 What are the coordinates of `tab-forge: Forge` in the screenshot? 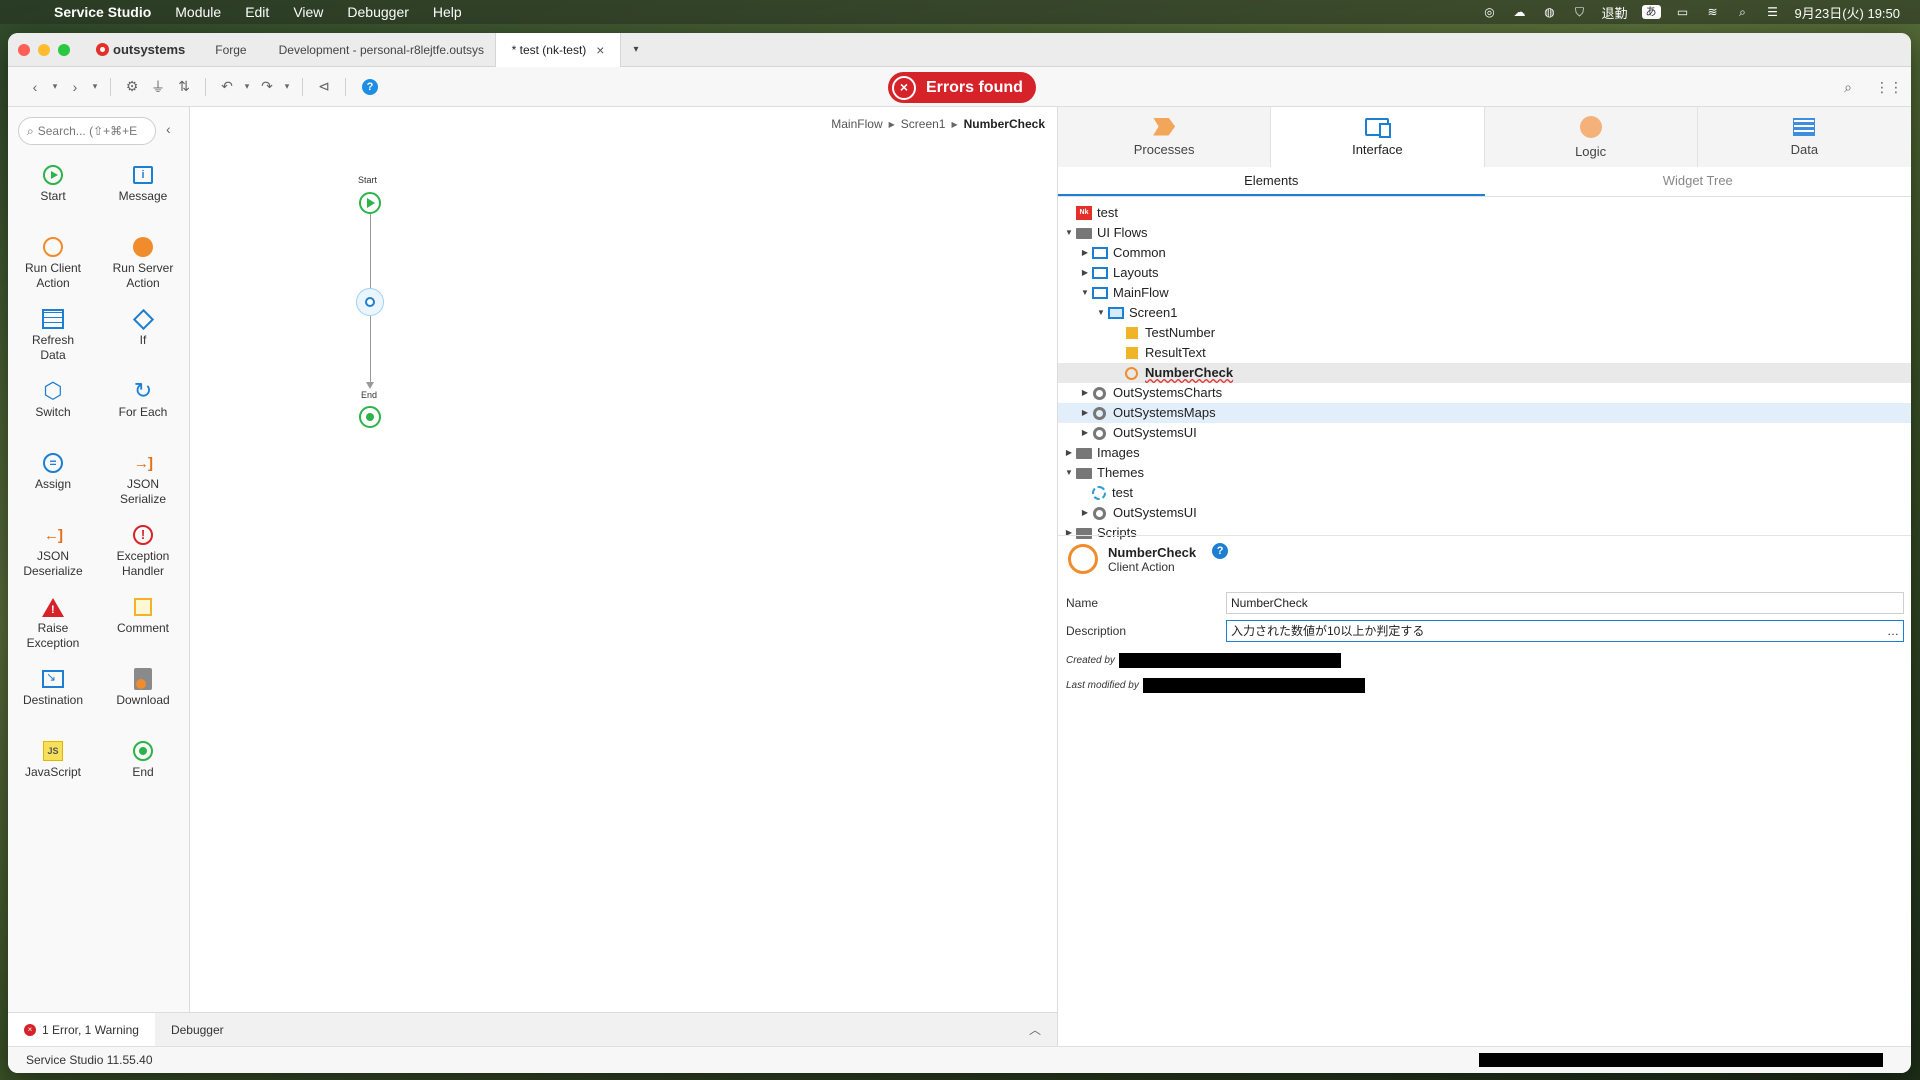 It's located at (230, 50).